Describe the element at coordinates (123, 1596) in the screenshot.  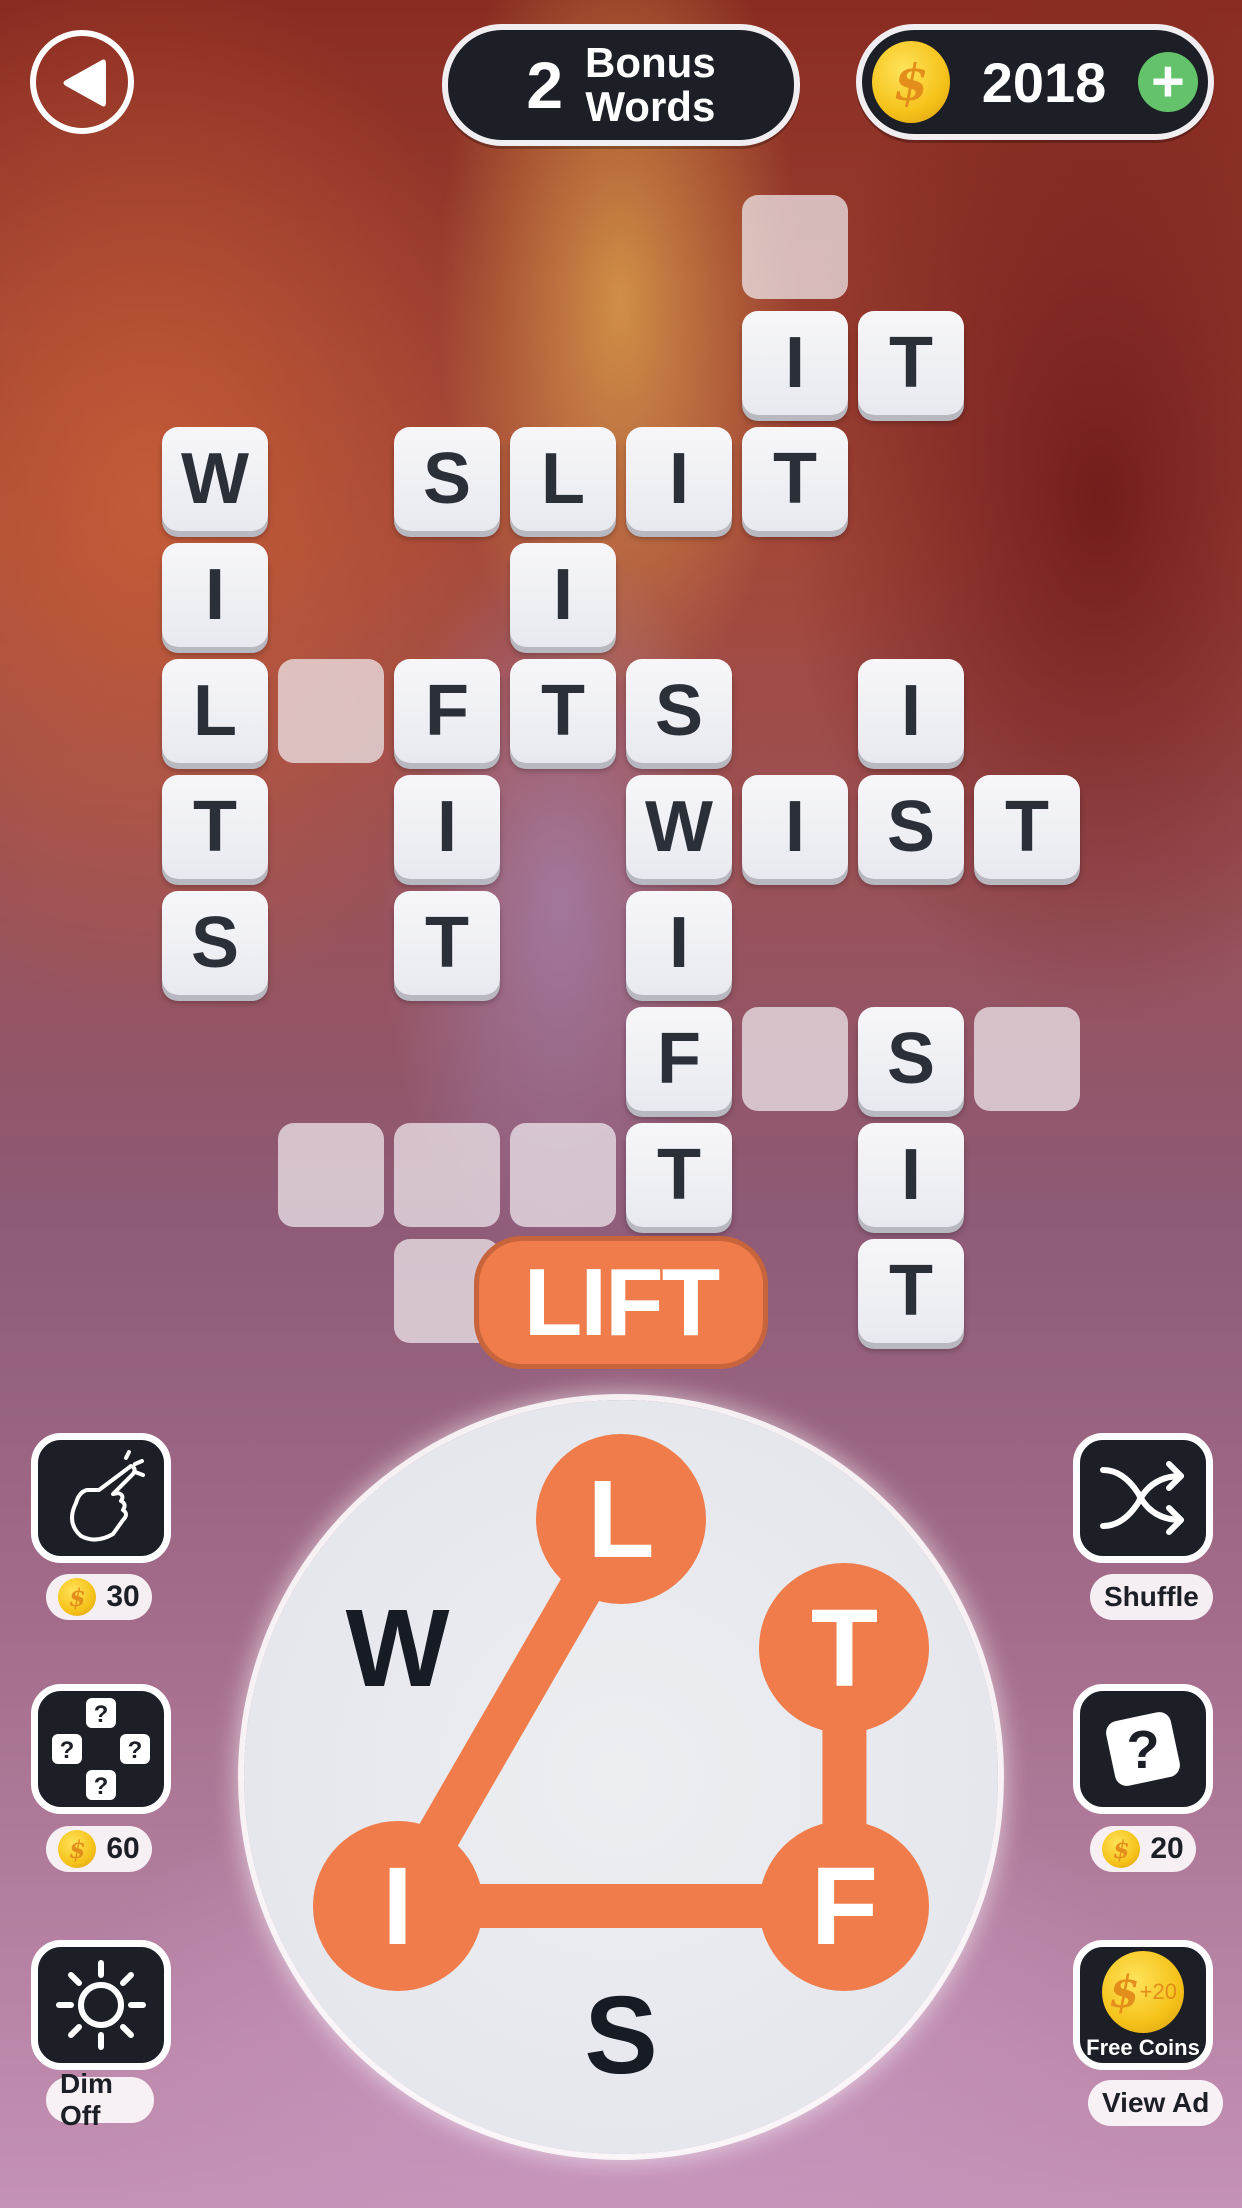
I see `price-value: 30` at that location.